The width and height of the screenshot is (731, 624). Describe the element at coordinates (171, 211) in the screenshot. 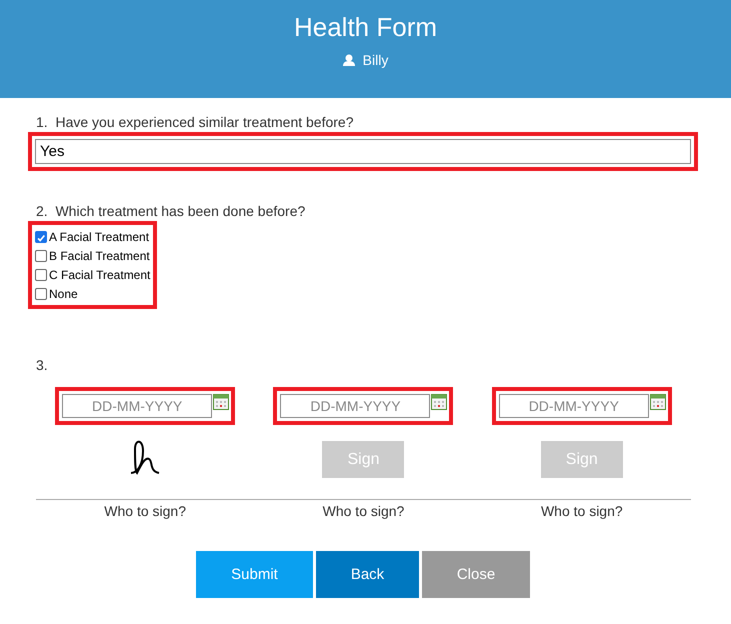

I see `question-label: 2. Which treatment has been done before?` at that location.